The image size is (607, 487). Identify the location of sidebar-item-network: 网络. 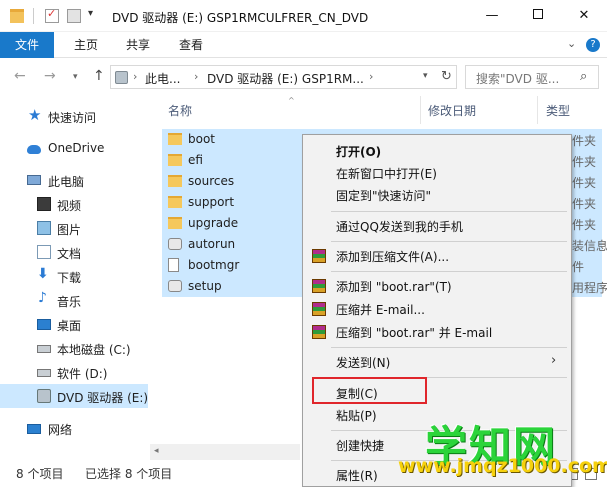
(74, 428).